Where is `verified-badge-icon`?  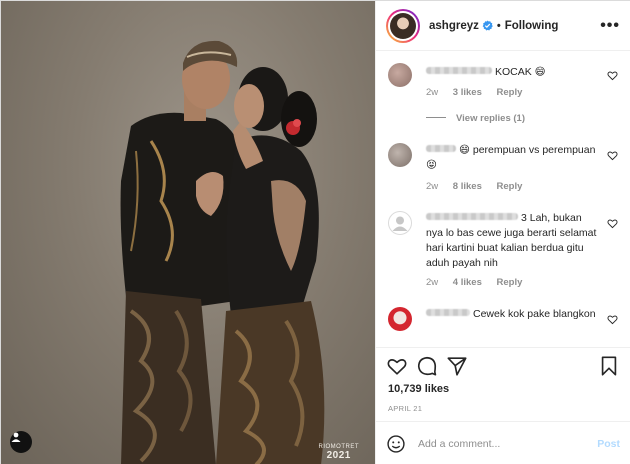
verified-badge-icon is located at coordinates (487, 25).